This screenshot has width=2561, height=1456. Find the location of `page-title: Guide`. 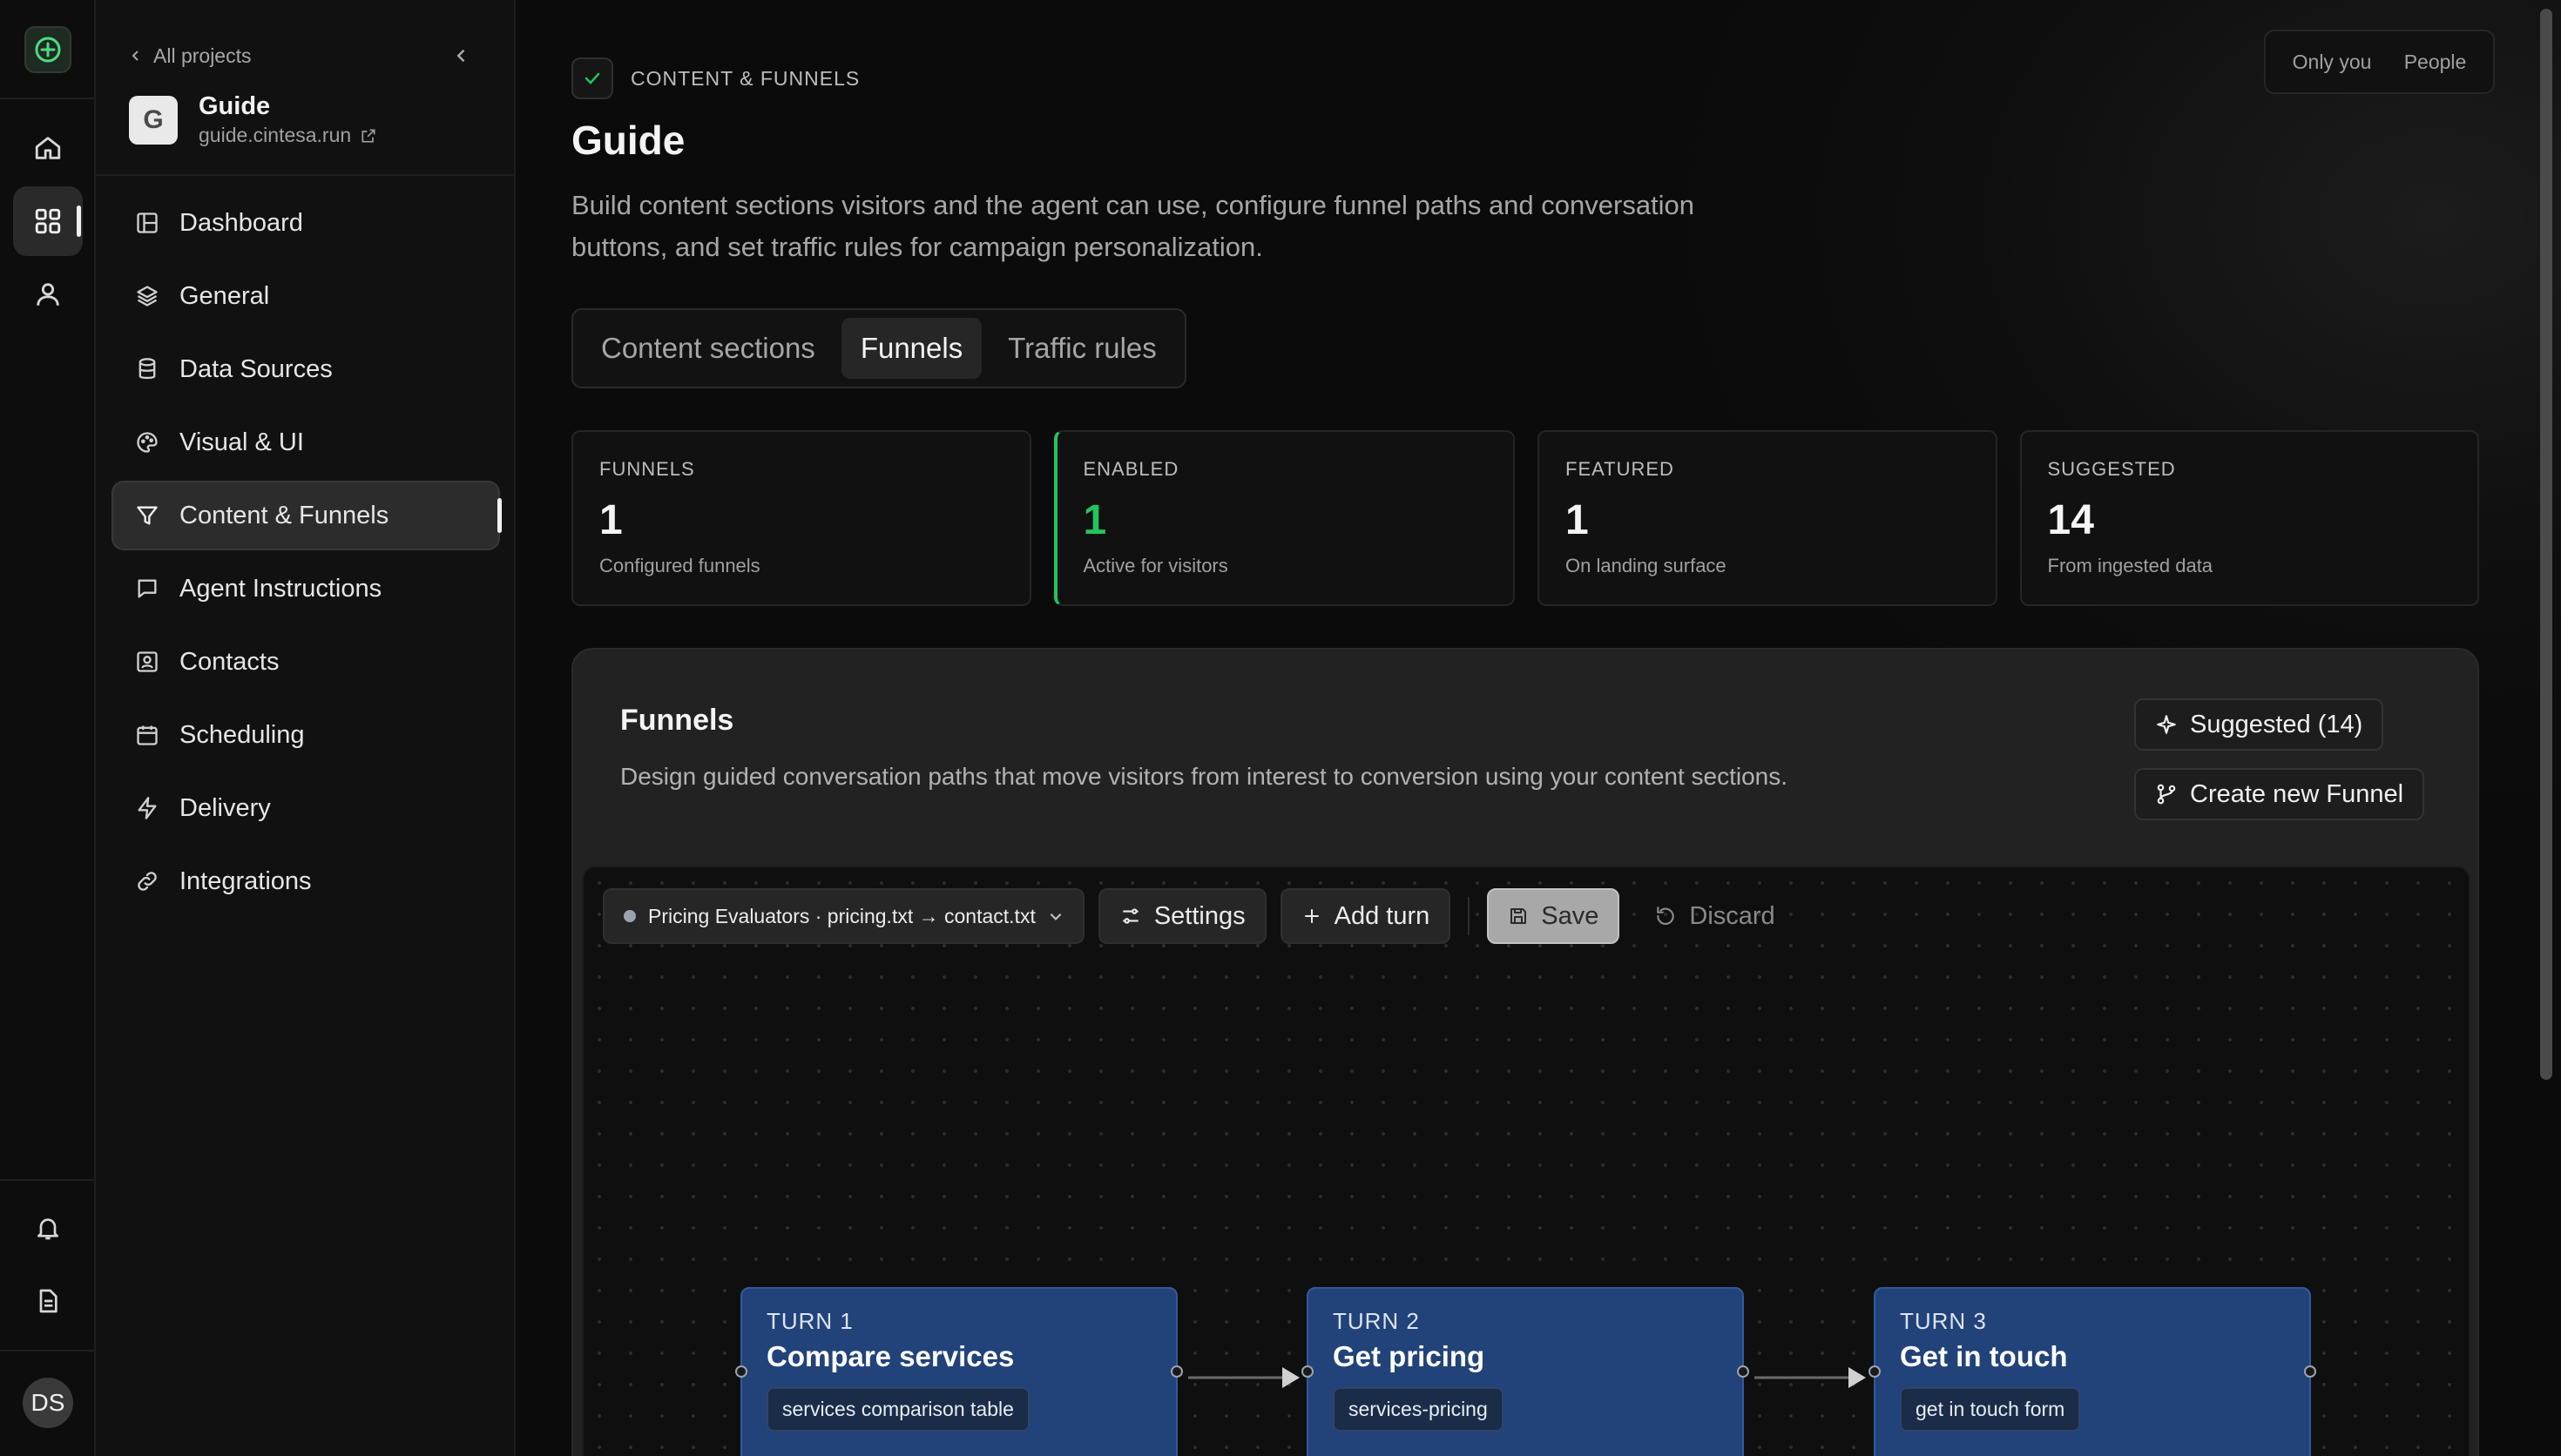

page-title: Guide is located at coordinates (628, 140).